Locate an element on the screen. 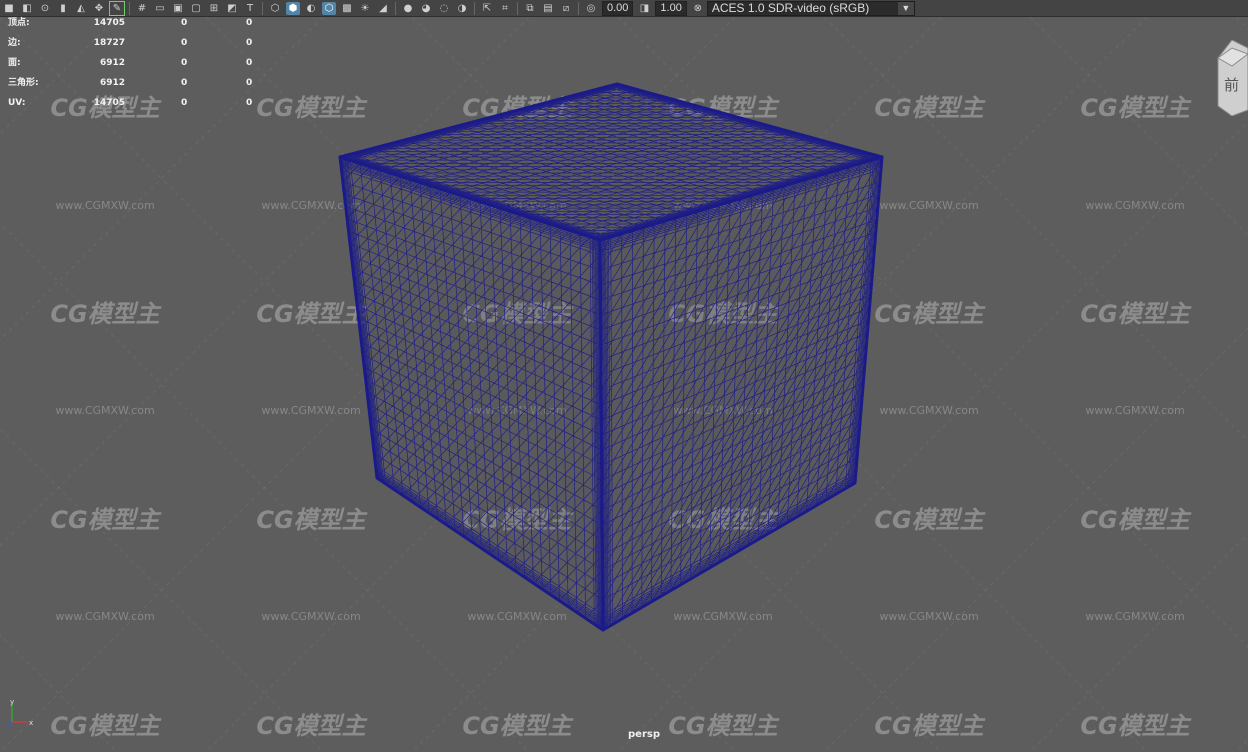 The height and width of the screenshot is (752, 1248). film-gate-icon: ▭ is located at coordinates (160, 8).